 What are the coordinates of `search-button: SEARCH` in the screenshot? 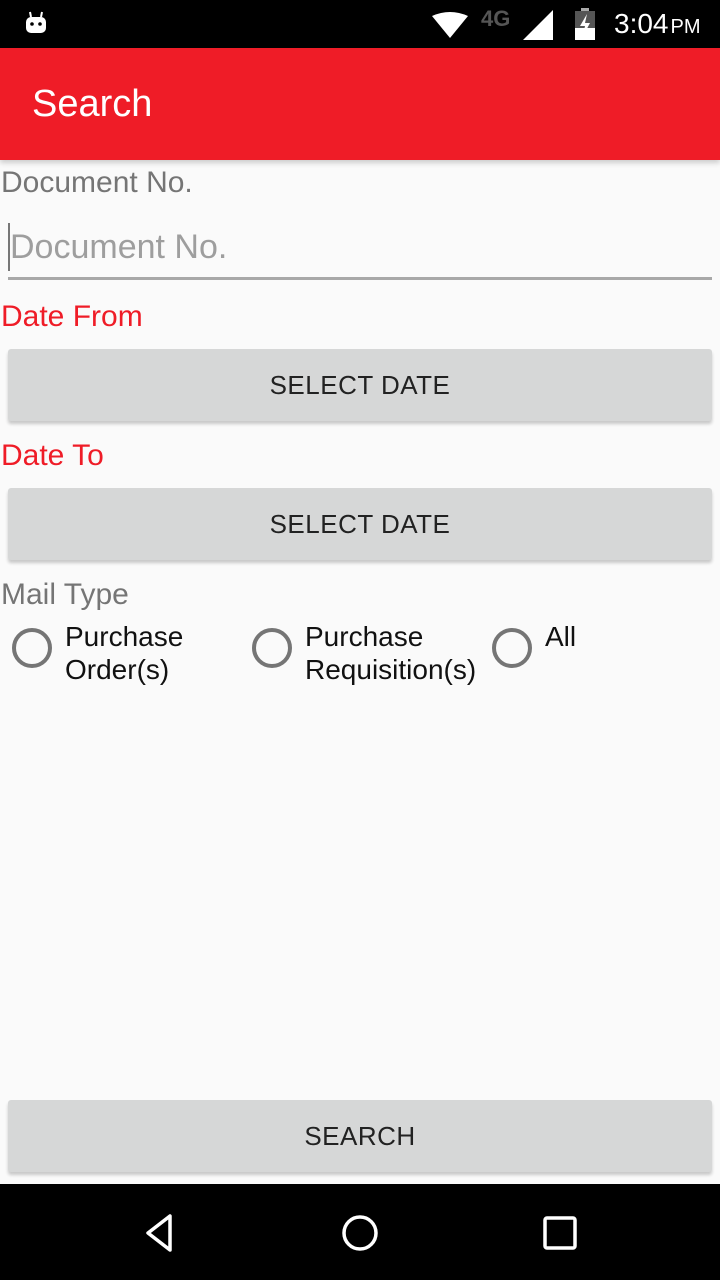 It's located at (360, 1136).